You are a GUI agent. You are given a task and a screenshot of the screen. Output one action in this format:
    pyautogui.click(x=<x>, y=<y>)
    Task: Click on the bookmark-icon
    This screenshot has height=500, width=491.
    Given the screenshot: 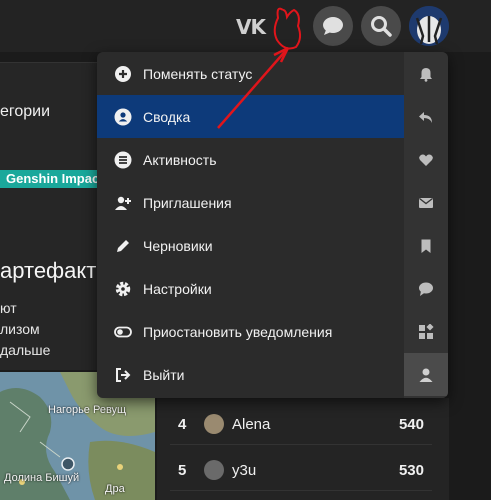 What is the action you would take?
    pyautogui.click(x=426, y=246)
    